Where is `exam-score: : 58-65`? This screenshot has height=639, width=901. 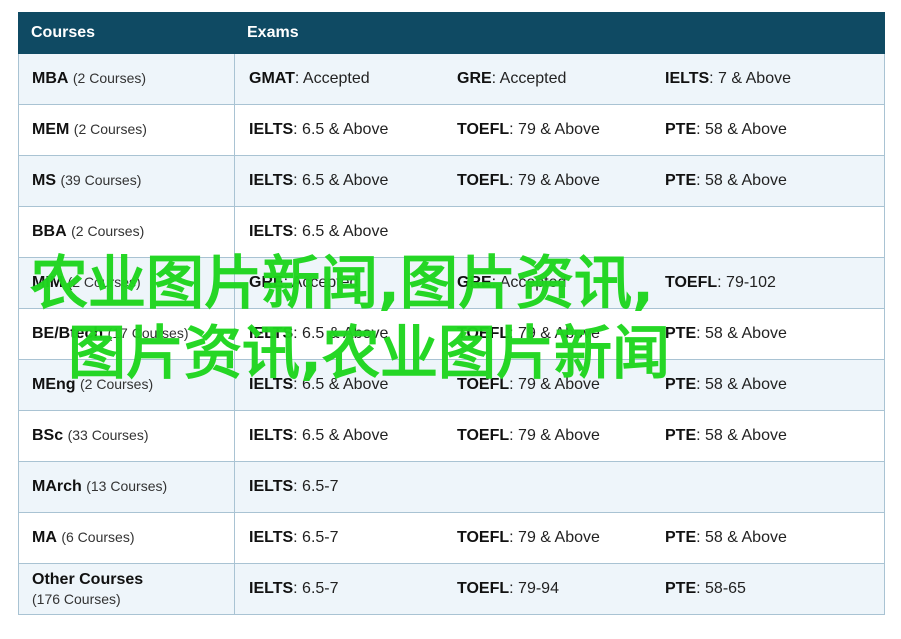 exam-score: : 58-65 is located at coordinates (721, 588).